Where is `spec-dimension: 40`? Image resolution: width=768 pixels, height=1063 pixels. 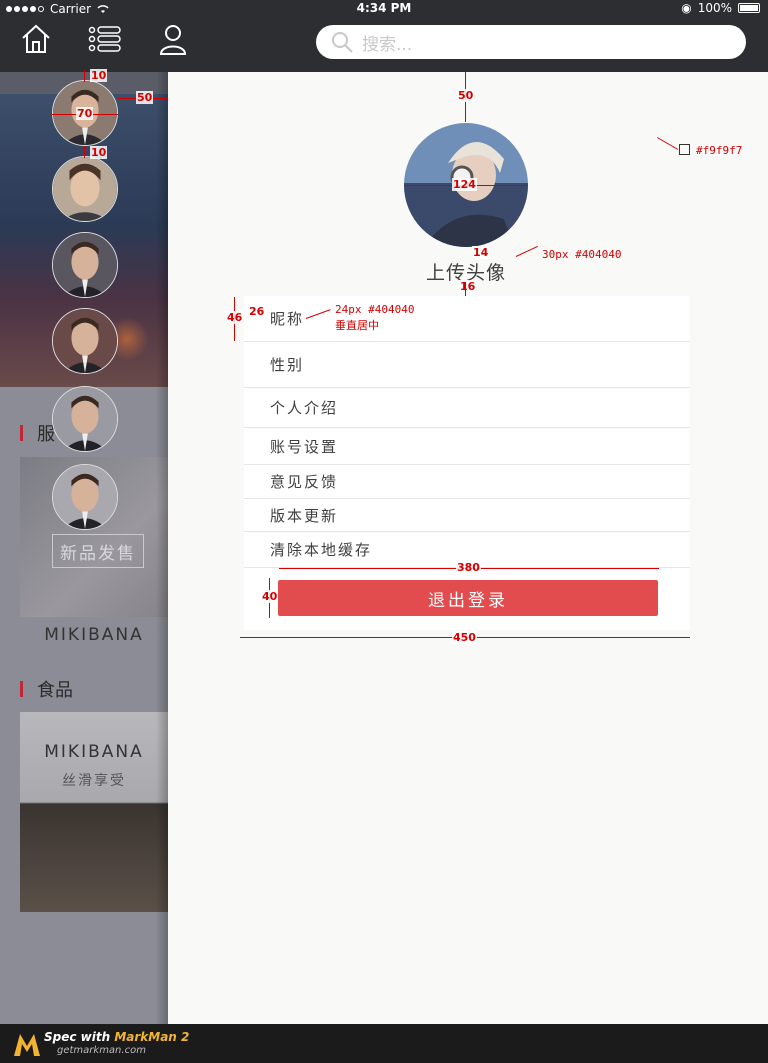
spec-dimension: 40 is located at coordinates (270, 596).